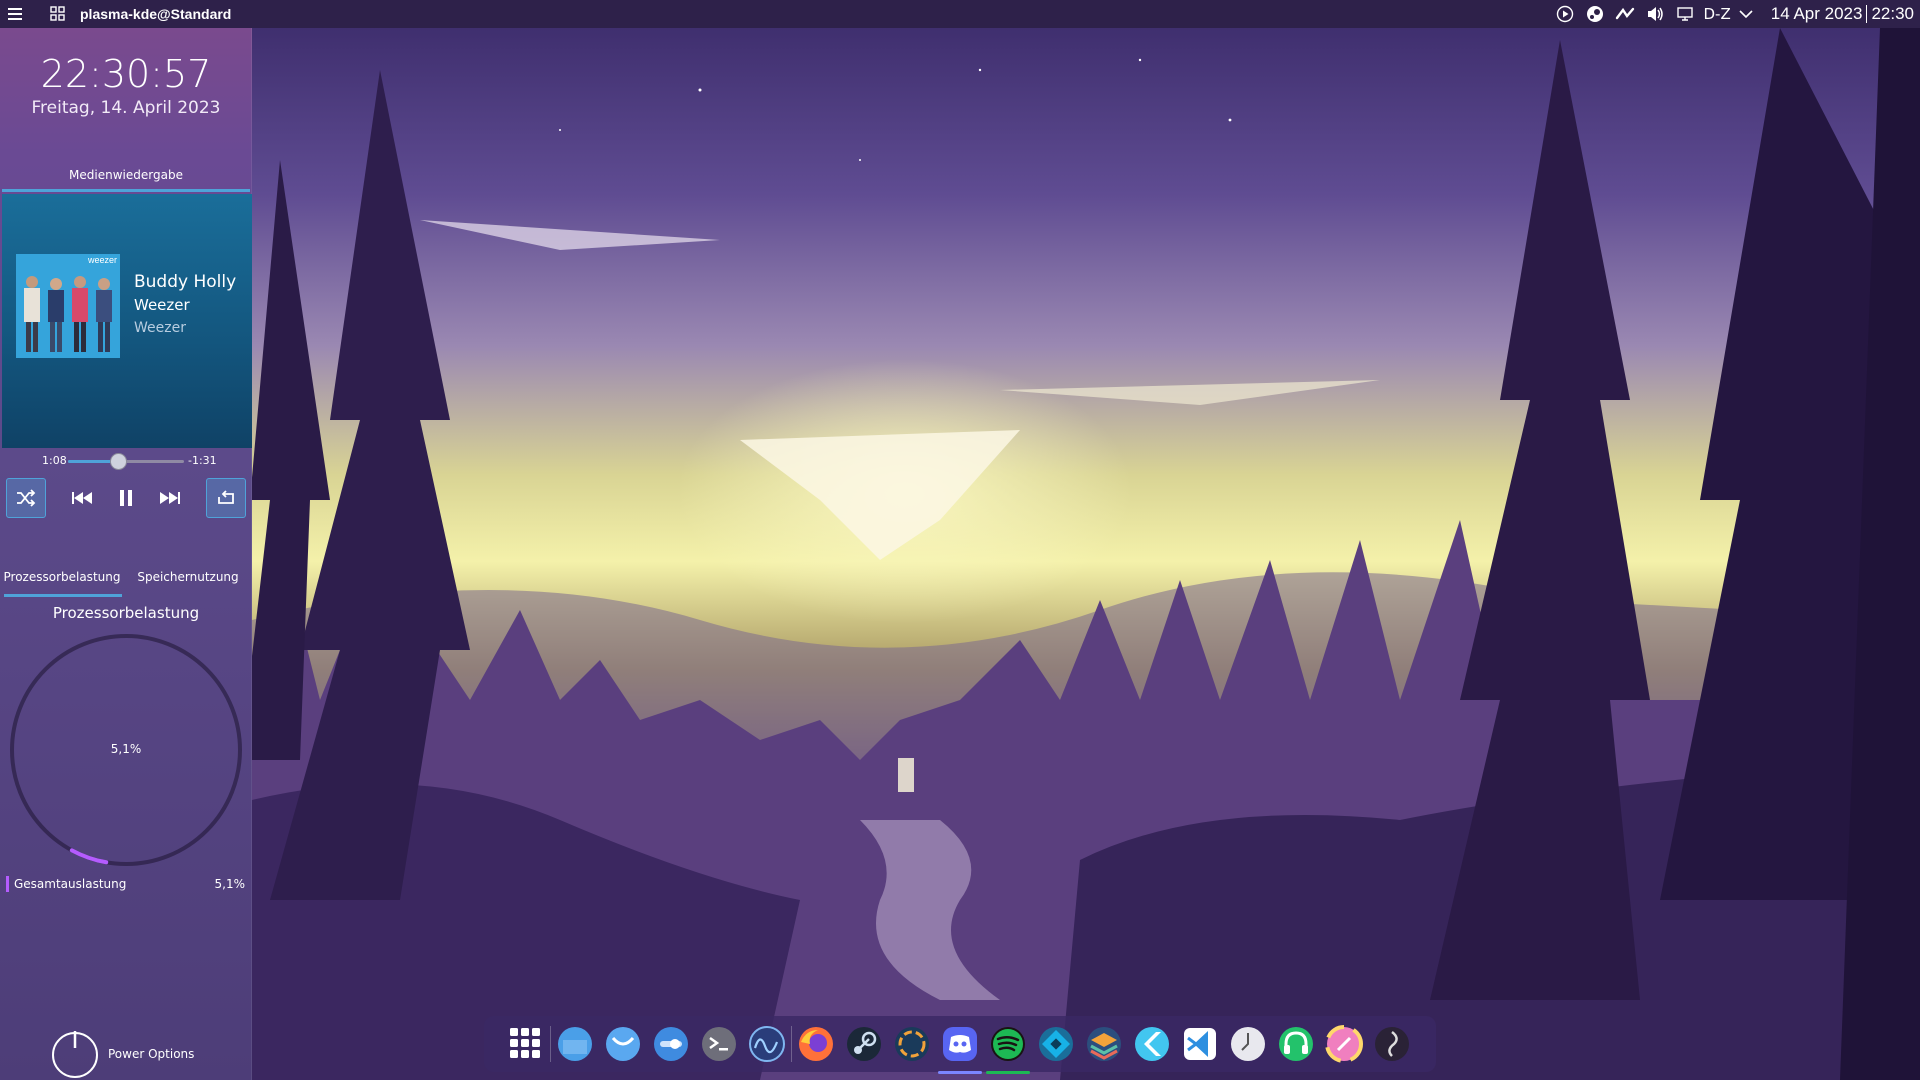 Image resolution: width=1920 pixels, height=1080 pixels. What do you see at coordinates (16, 14) in the screenshot?
I see `hamburger-menu-icon` at bounding box center [16, 14].